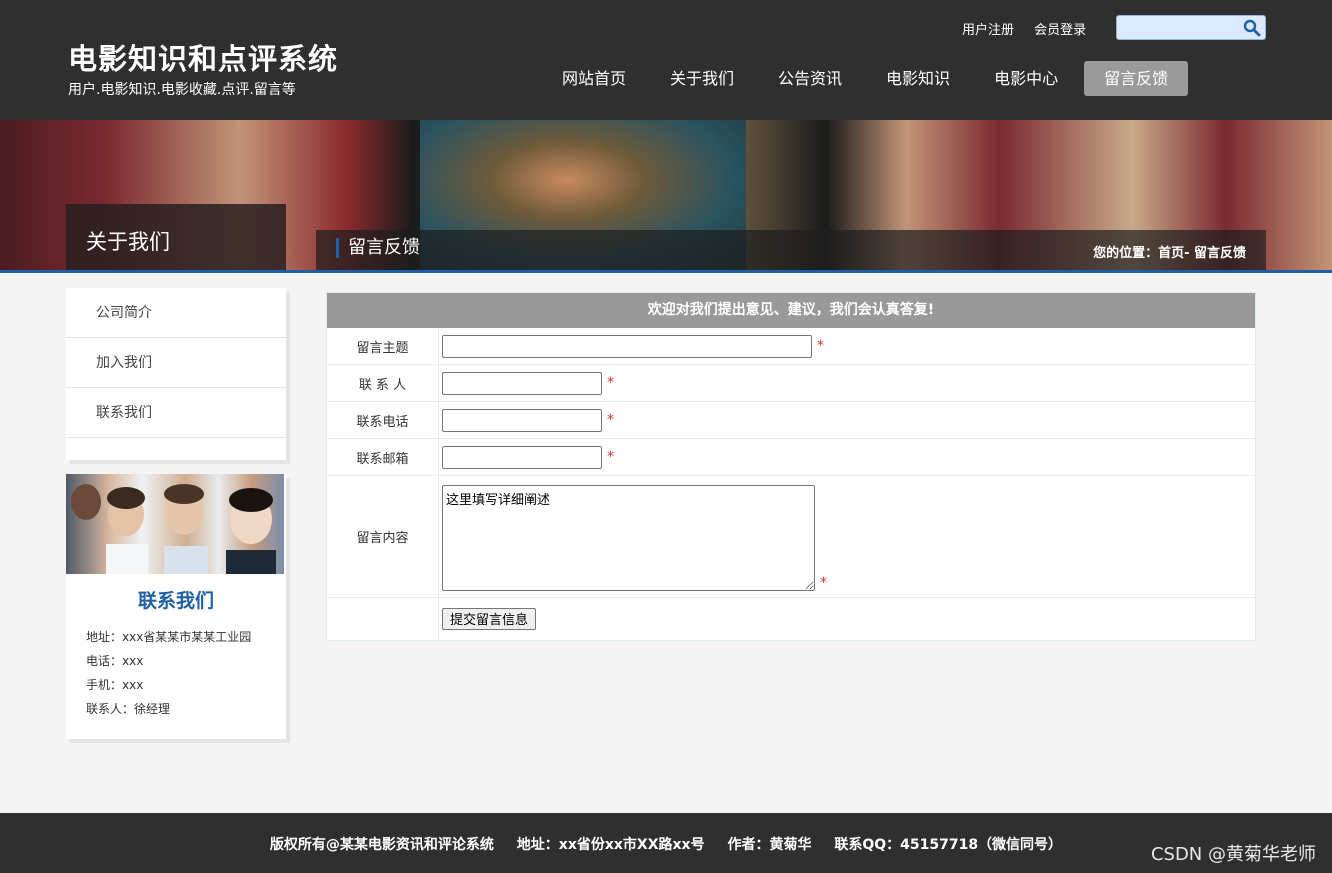  I want to click on email-input, so click(522, 457).